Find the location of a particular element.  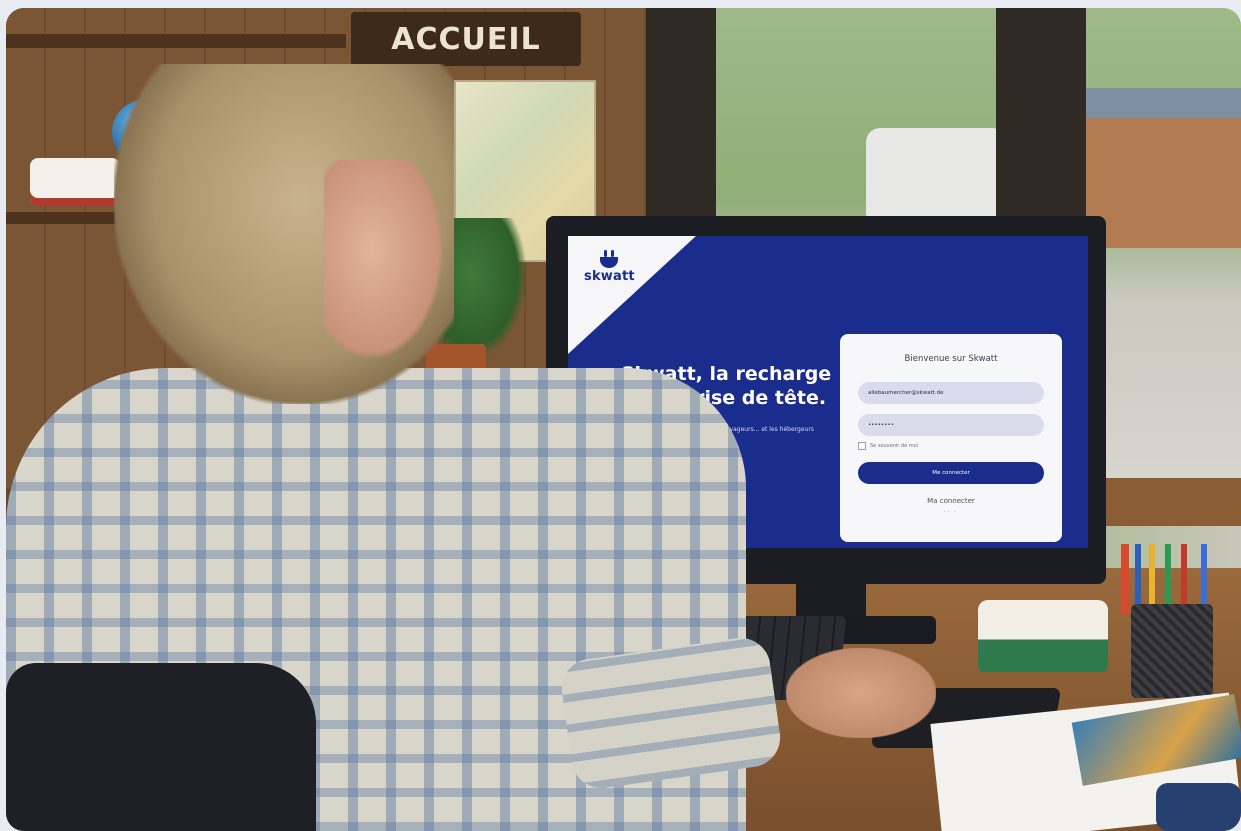

chair is located at coordinates (161, 747).